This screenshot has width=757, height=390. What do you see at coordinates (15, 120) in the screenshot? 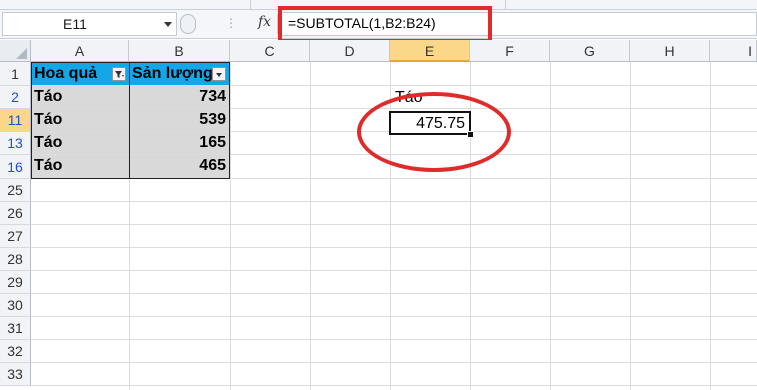
I see `row-header-11: 11` at bounding box center [15, 120].